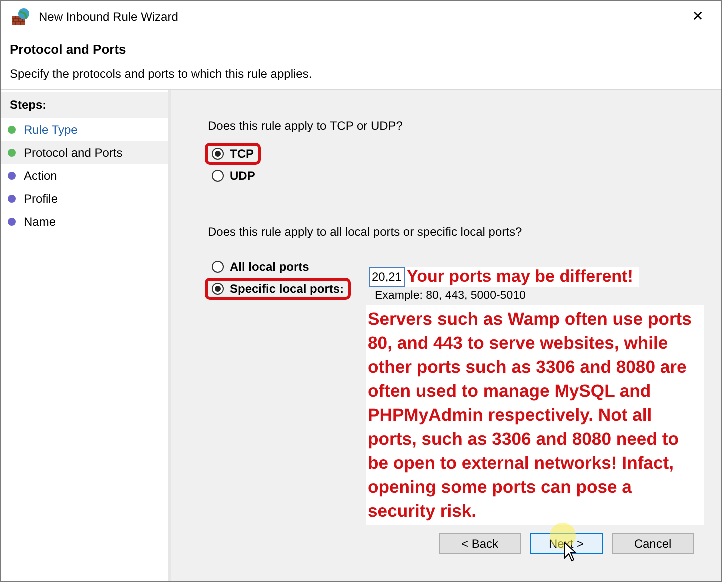  What do you see at coordinates (653, 543) in the screenshot?
I see `wizard-button: Cancel` at bounding box center [653, 543].